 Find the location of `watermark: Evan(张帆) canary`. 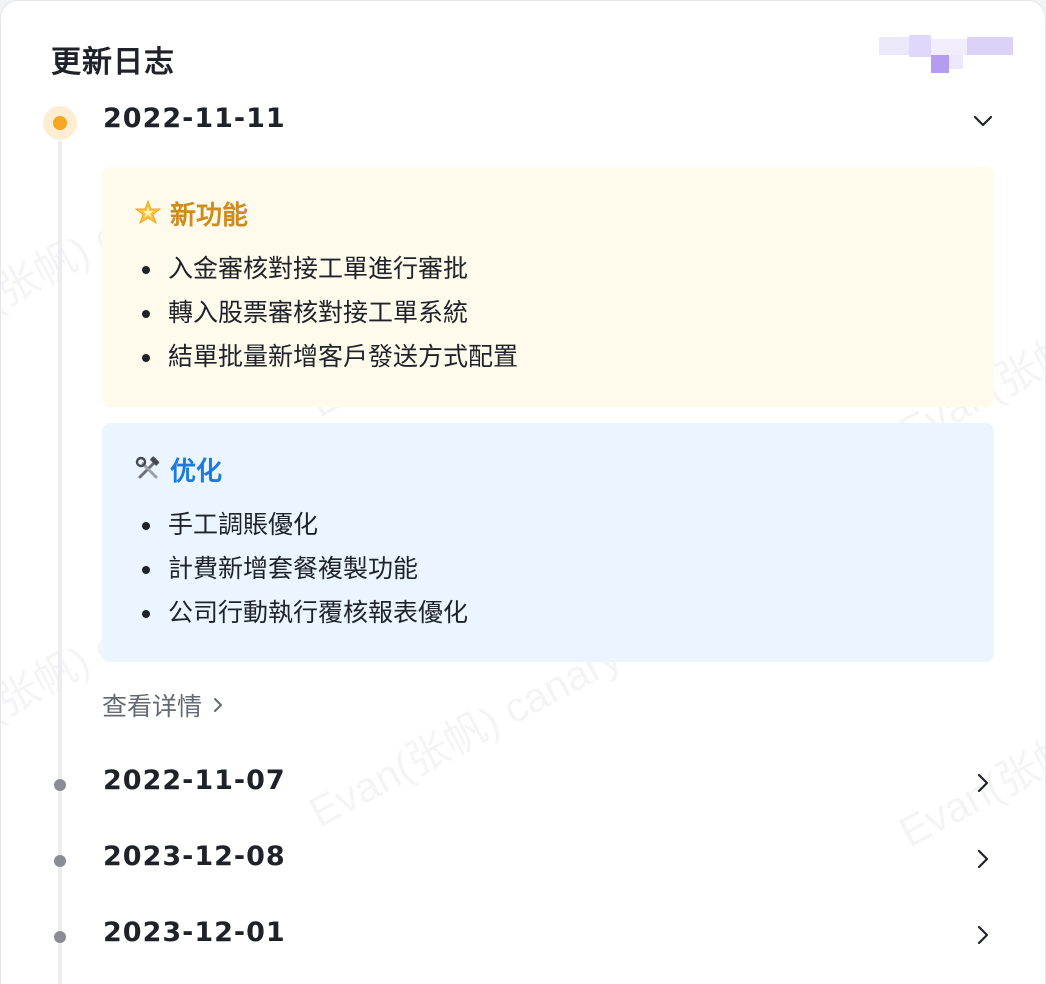

watermark: Evan(张帆) canary is located at coordinates (966, 751).